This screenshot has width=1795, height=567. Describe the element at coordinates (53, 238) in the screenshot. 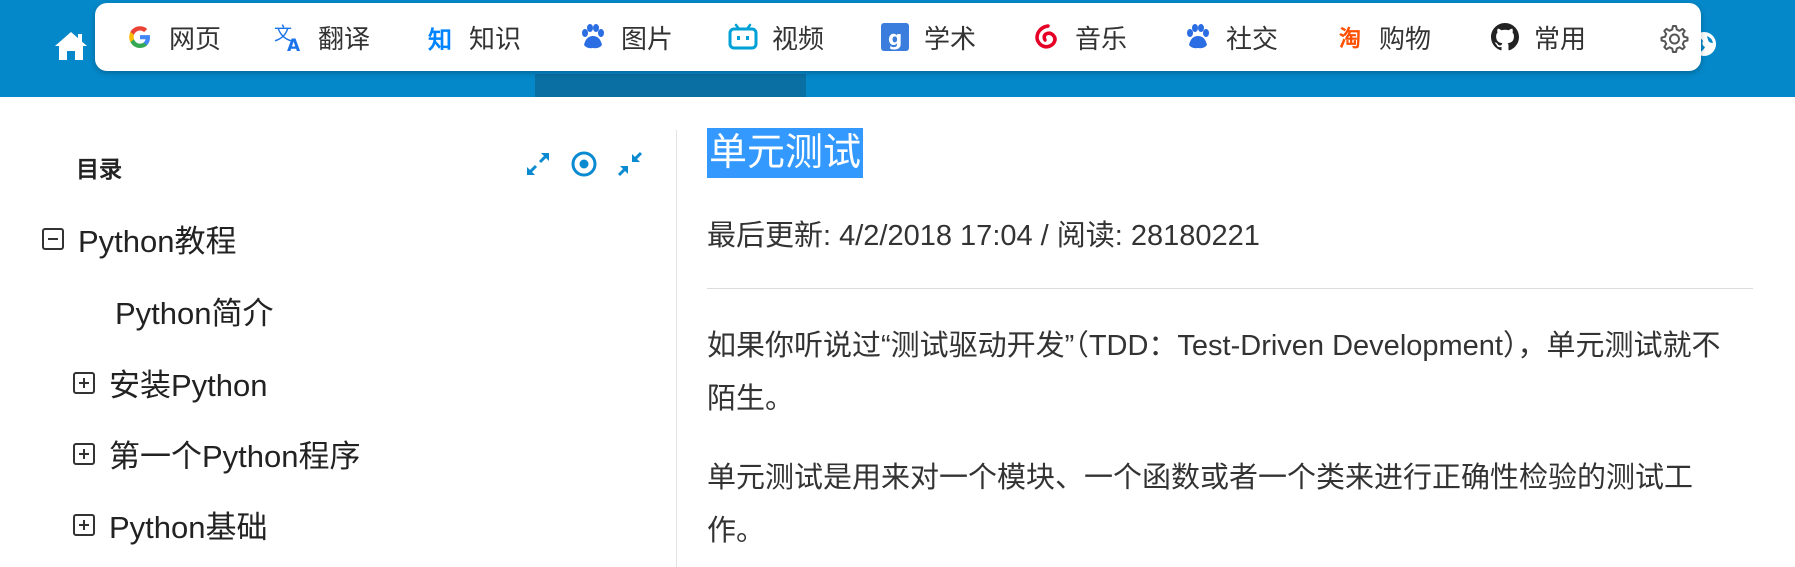

I see `collapse-toggle-icon` at that location.